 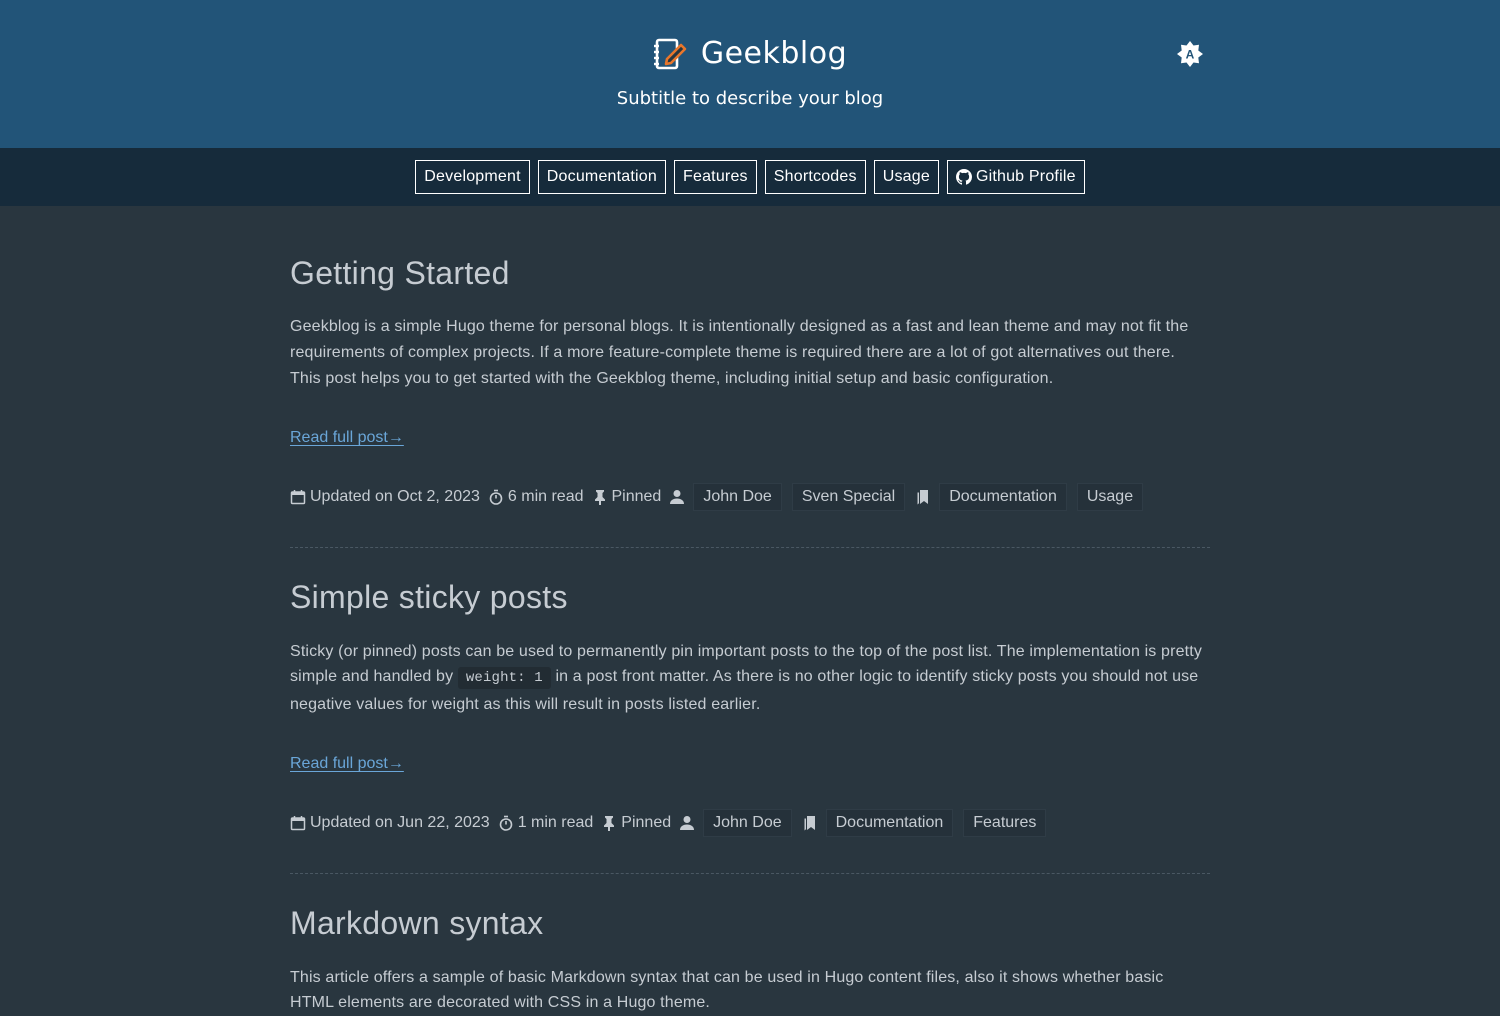 What do you see at coordinates (555, 823) in the screenshot?
I see `read-time-text: 1 min read` at bounding box center [555, 823].